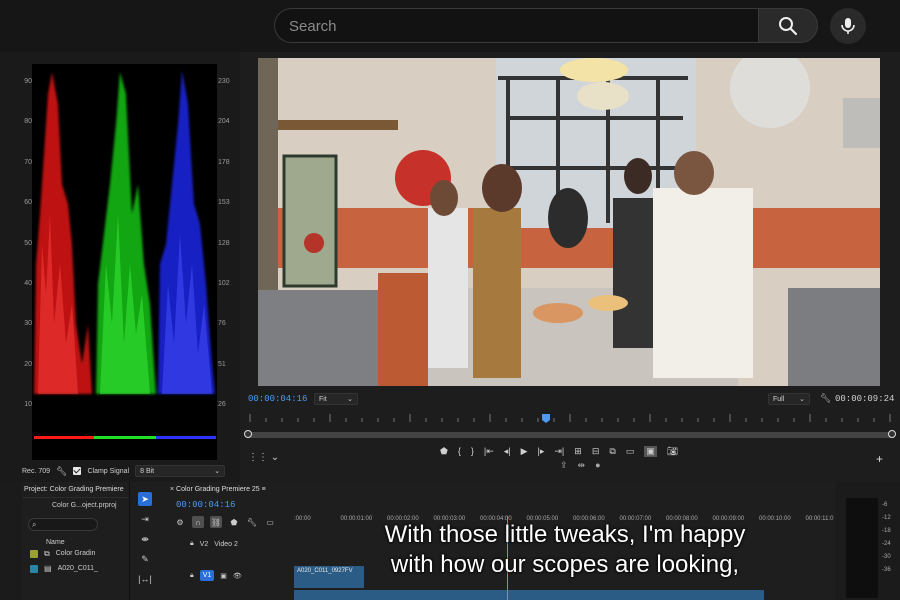 Image resolution: width=900 pixels, height=600 pixels. Describe the element at coordinates (886, 557) in the screenshot. I see `meter-scale-label: -30` at that location.